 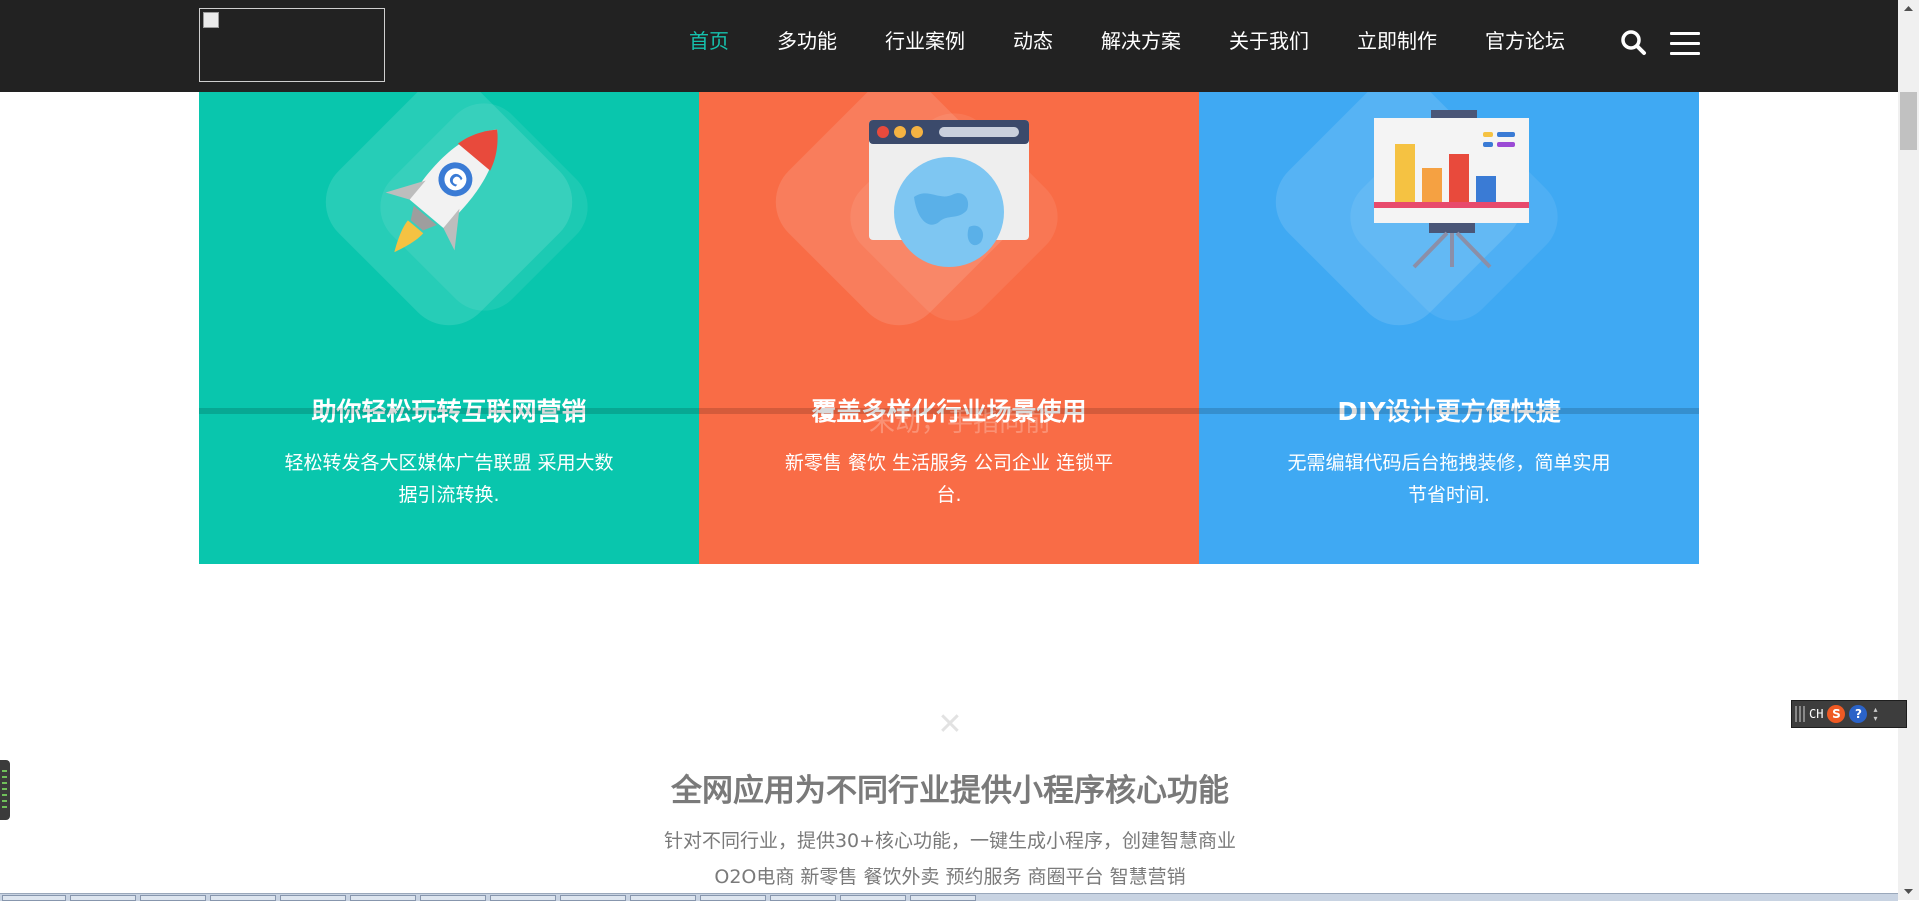 What do you see at coordinates (949, 328) in the screenshot?
I see `feature-card-industries: 覆盖多样化行业场景使用 新零售 餐饮 生活服务 公司企业 连锁平台.` at bounding box center [949, 328].